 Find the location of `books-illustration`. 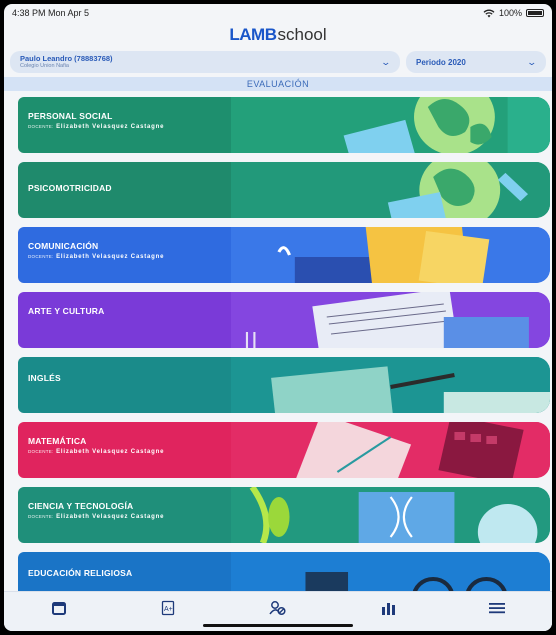

books-illustration is located at coordinates (390, 255).